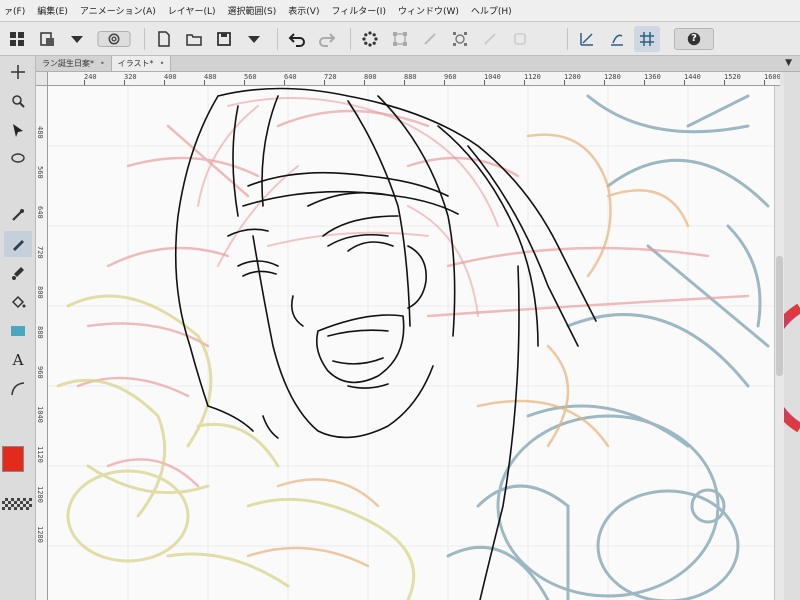 Image resolution: width=800 pixels, height=600 pixels. What do you see at coordinates (42, 343) in the screenshot?
I see `vertical-ruler: 480 560 640 720 800 880 960 1040 1120 1200 1280` at bounding box center [42, 343].